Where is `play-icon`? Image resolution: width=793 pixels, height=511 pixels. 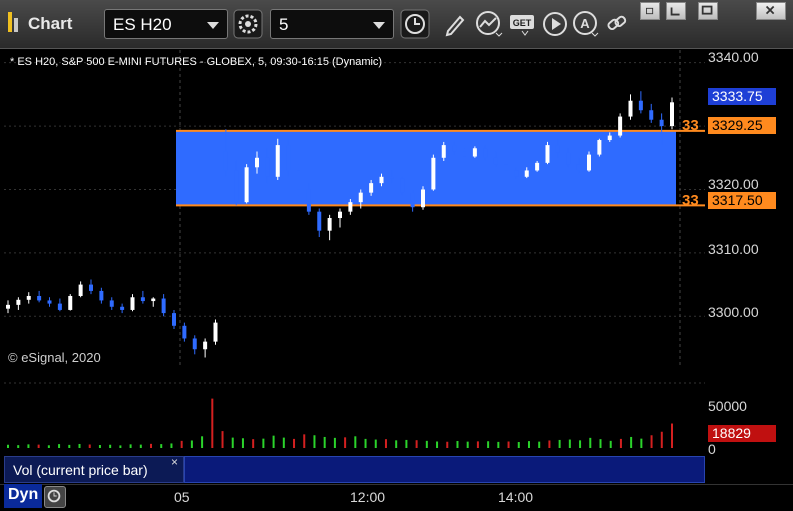
play-icon is located at coordinates (555, 24).